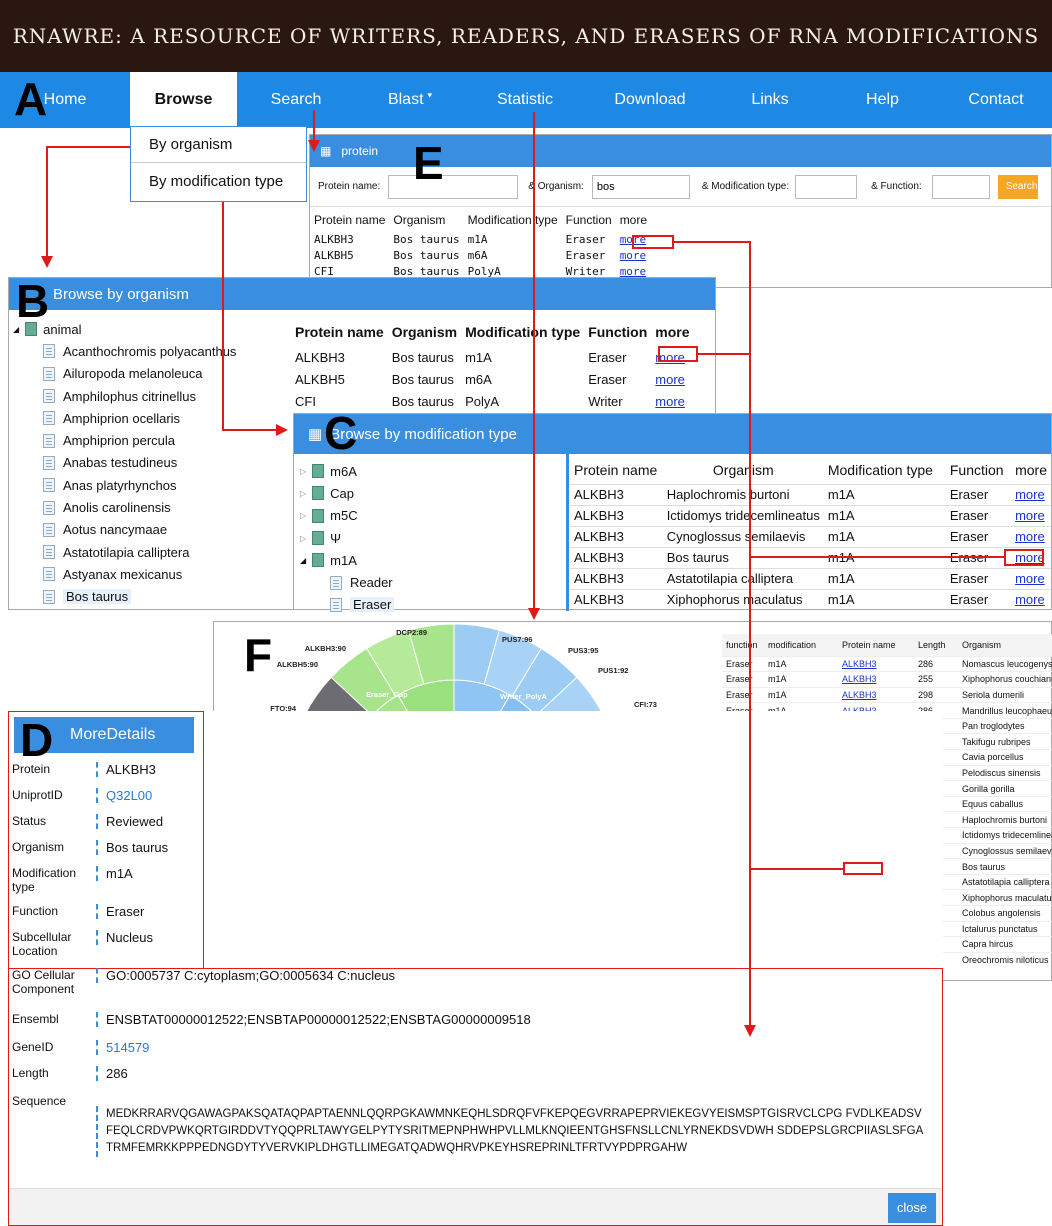 The height and width of the screenshot is (1226, 1052). I want to click on label-e: E, so click(428, 163).